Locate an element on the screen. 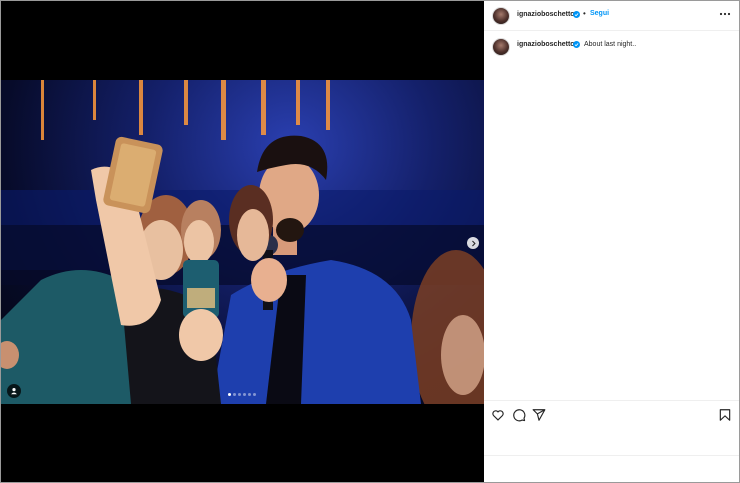 The image size is (740, 483). user-tag-icon is located at coordinates (14, 391).